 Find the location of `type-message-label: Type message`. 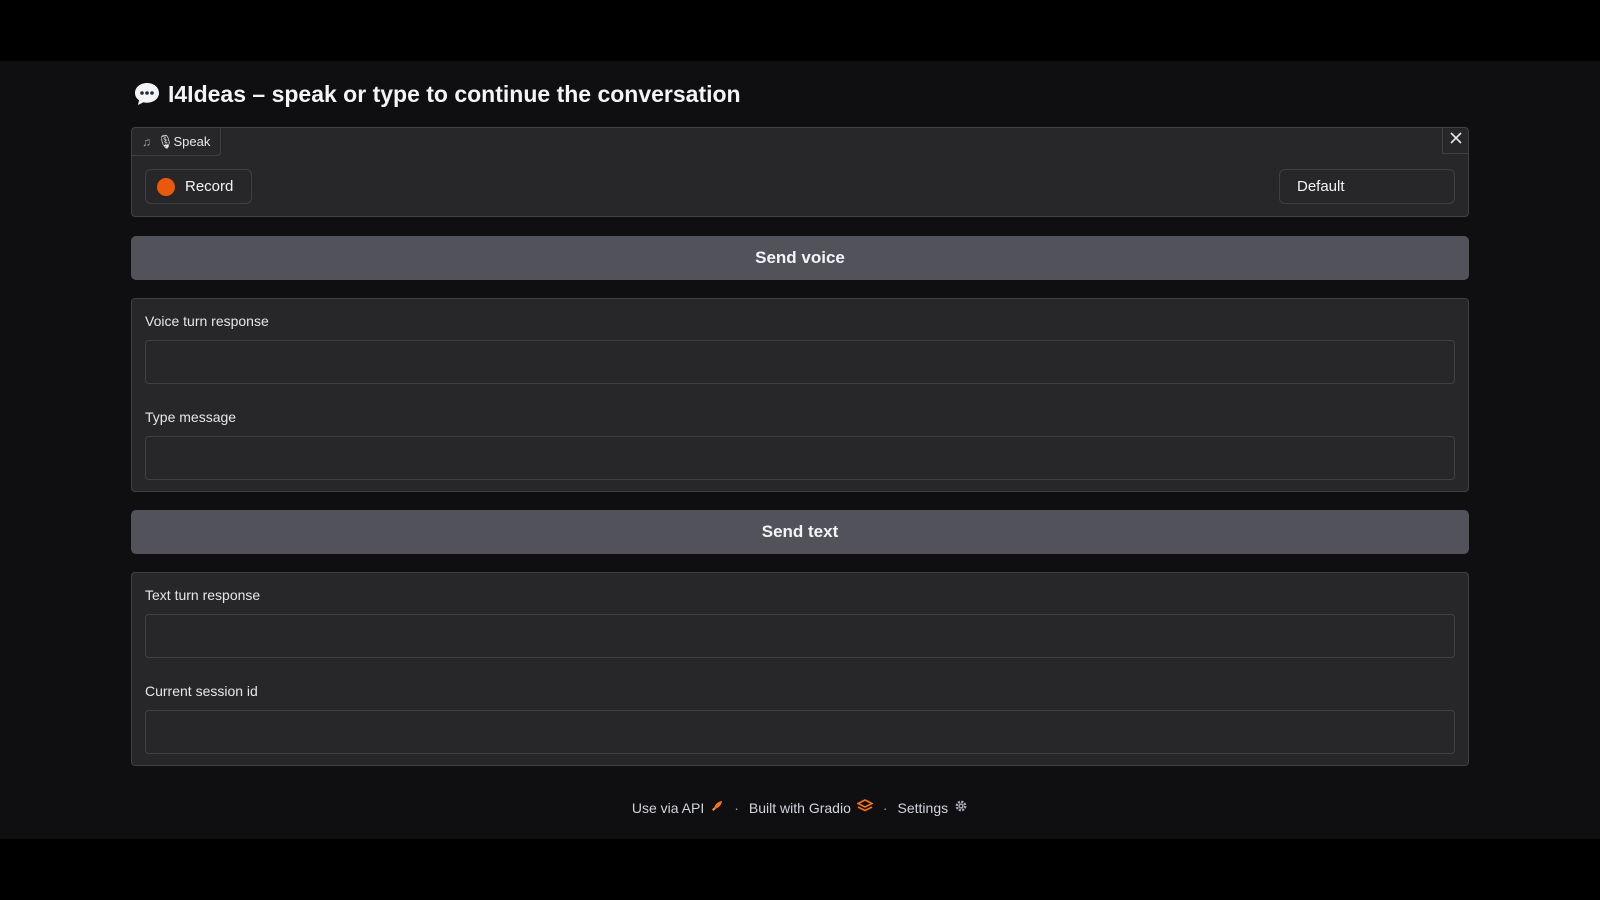

type-message-label: Type message is located at coordinates (191, 417).